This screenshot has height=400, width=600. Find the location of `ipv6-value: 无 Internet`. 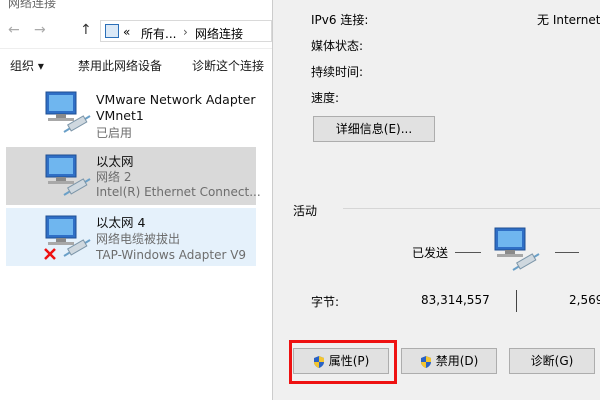

ipv6-value: 无 Internet is located at coordinates (568, 20).